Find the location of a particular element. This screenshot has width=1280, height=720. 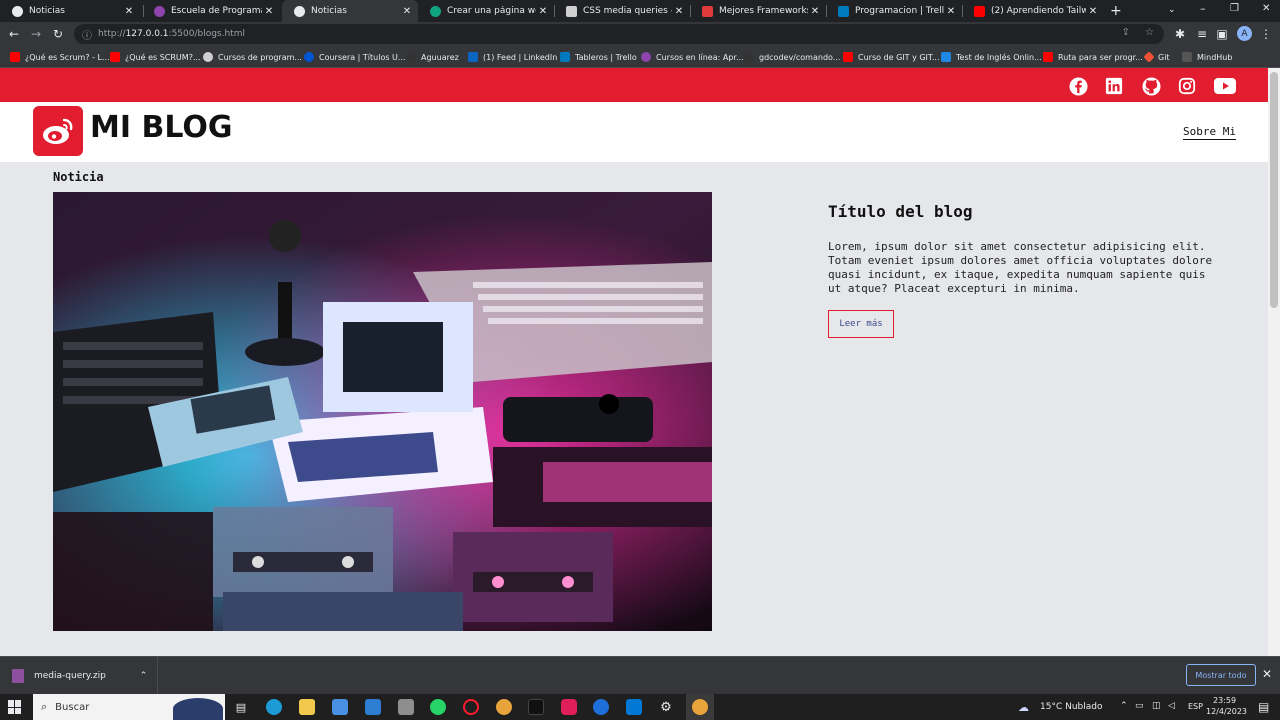

page-scrollbar is located at coordinates (1274, 362).